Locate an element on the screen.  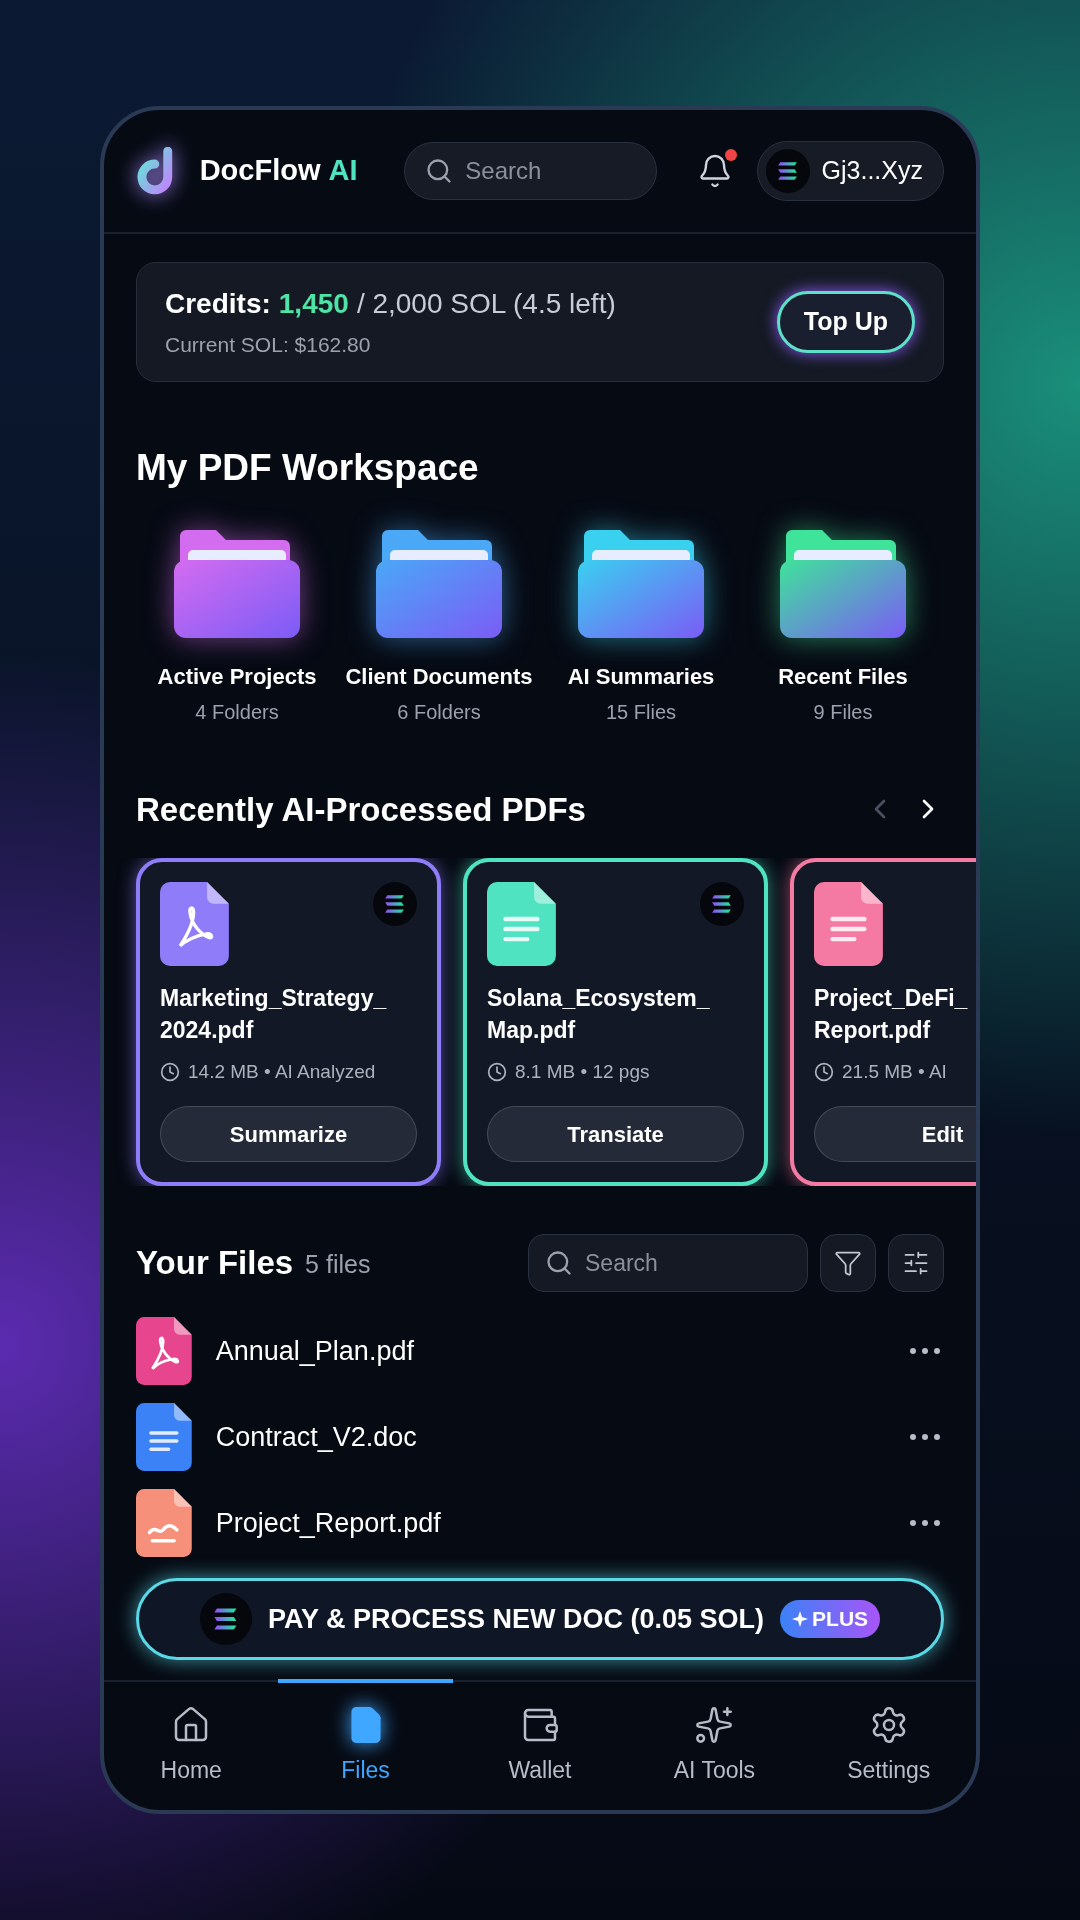
credits-label: Credits: is located at coordinates (218, 304).